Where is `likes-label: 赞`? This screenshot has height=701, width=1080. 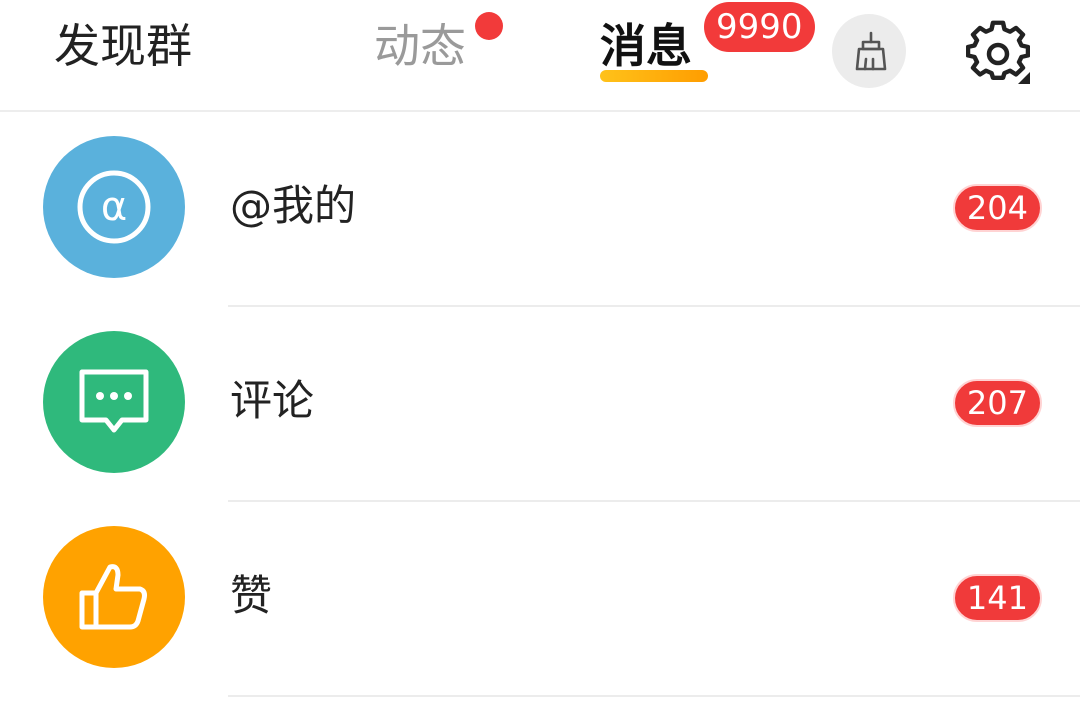 likes-label: 赞 is located at coordinates (251, 595).